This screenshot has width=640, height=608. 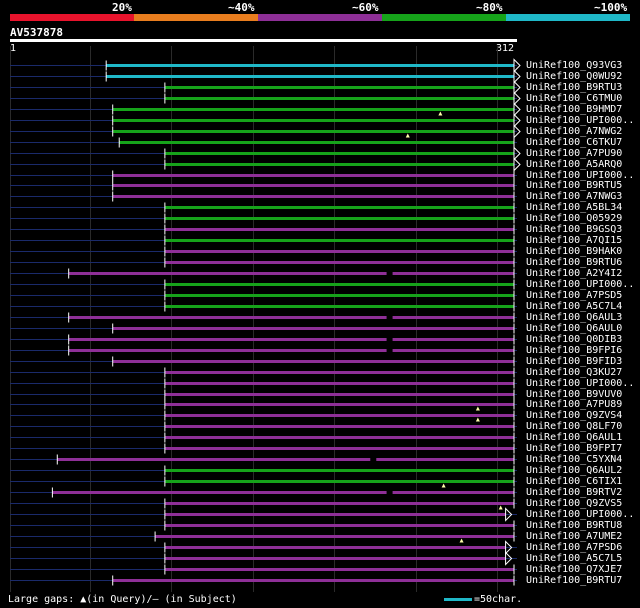 I want to click on hit-label: UniRef100_Q9ZVS5, so click(x=574, y=503).